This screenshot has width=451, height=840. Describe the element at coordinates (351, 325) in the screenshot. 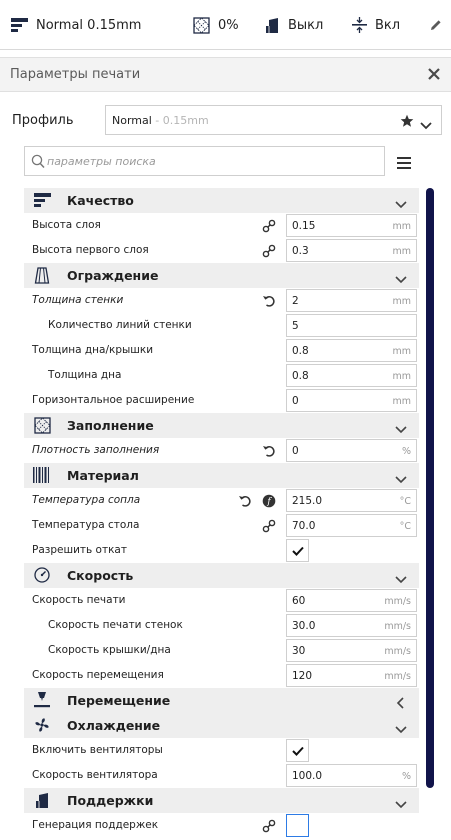

I see `wall-line-count-field: 5` at that location.